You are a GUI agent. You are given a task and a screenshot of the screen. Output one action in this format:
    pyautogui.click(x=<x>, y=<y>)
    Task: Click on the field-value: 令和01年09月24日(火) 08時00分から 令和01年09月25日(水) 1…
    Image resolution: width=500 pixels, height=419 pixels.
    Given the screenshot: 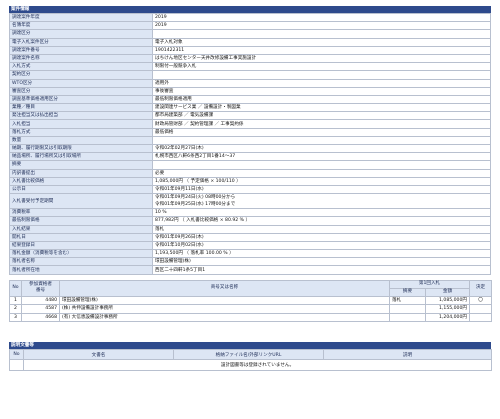 What is the action you would take?
    pyautogui.click(x=321, y=201)
    